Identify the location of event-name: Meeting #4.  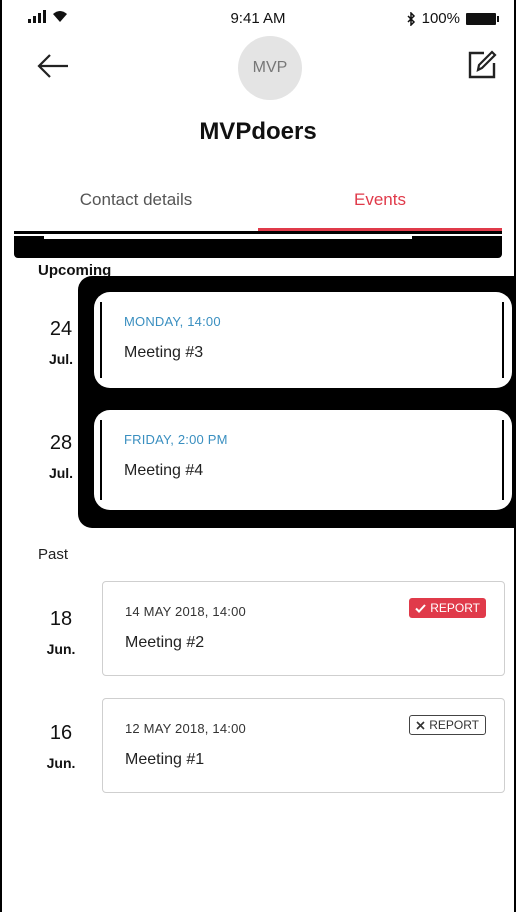
(164, 470).